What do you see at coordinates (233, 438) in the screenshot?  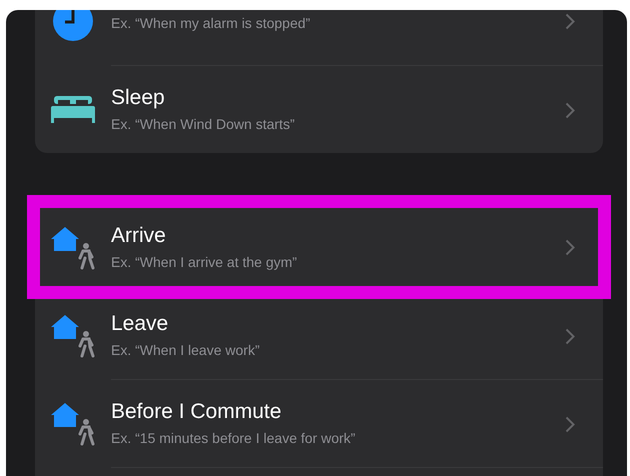 I see `row-subtitle: Ex. “15 minutes before I leave for work”` at bounding box center [233, 438].